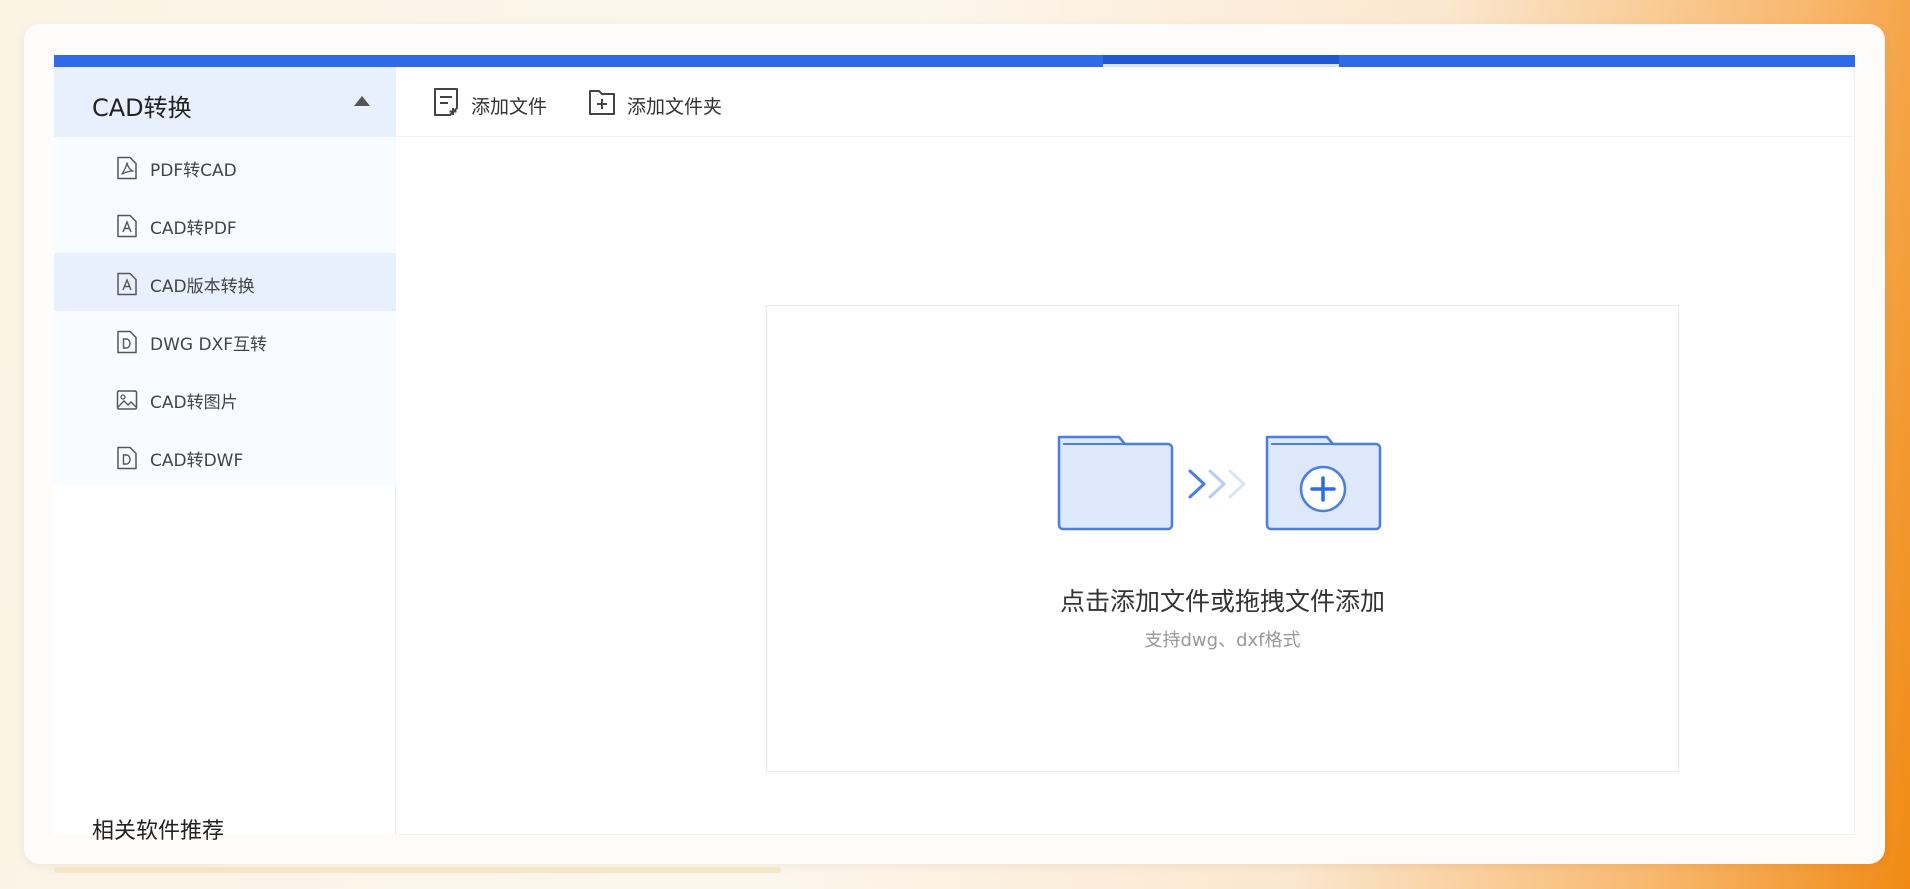 The width and height of the screenshot is (1910, 889). What do you see at coordinates (1222, 640) in the screenshot?
I see `drop-zone-subtitle: 支持dwg、dxf格式` at bounding box center [1222, 640].